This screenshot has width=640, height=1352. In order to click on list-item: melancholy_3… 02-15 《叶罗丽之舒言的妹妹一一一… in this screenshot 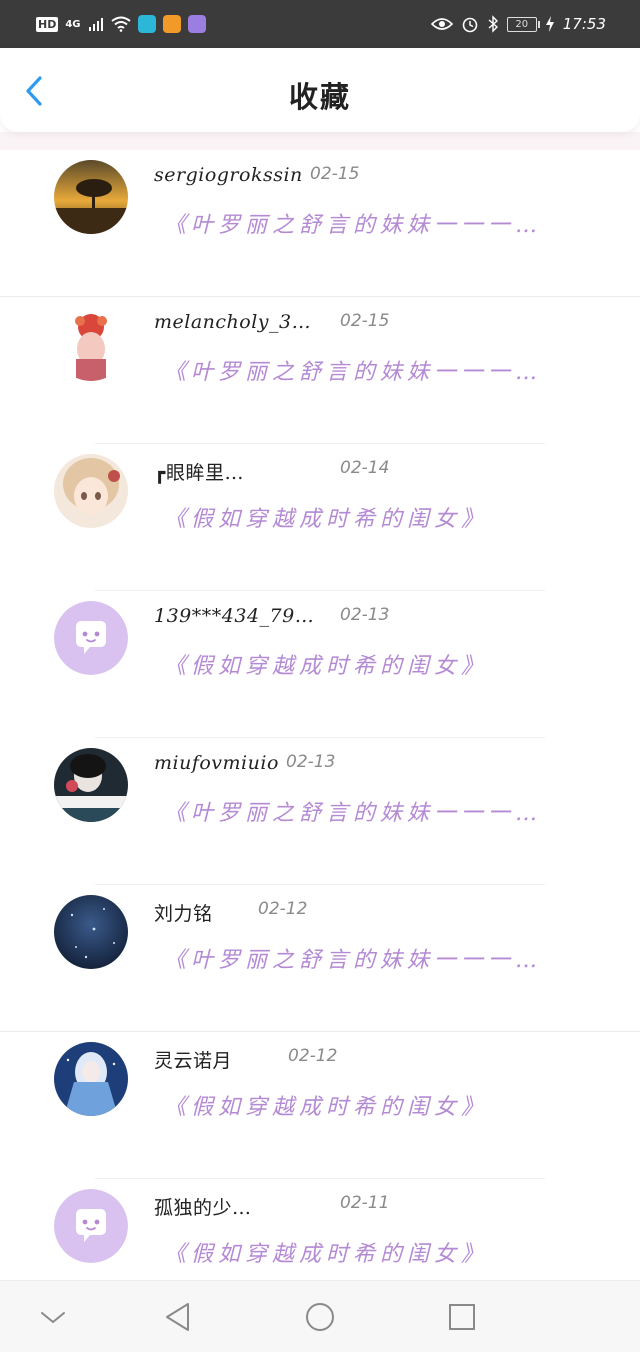, I will do `click(320, 370)`.